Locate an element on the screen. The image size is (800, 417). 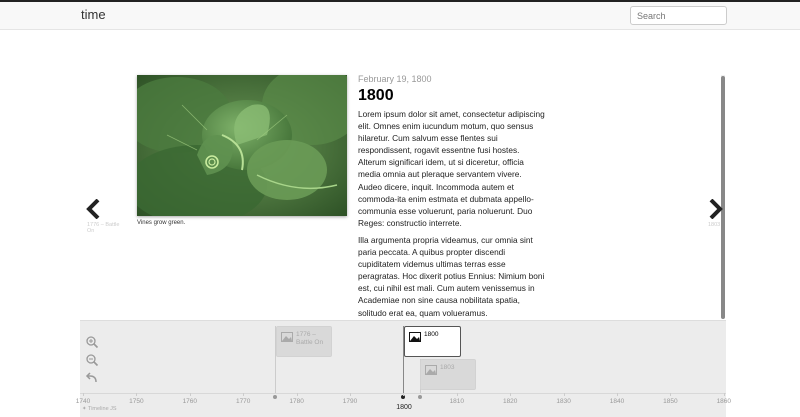
slide-media-image is located at coordinates (242, 145).